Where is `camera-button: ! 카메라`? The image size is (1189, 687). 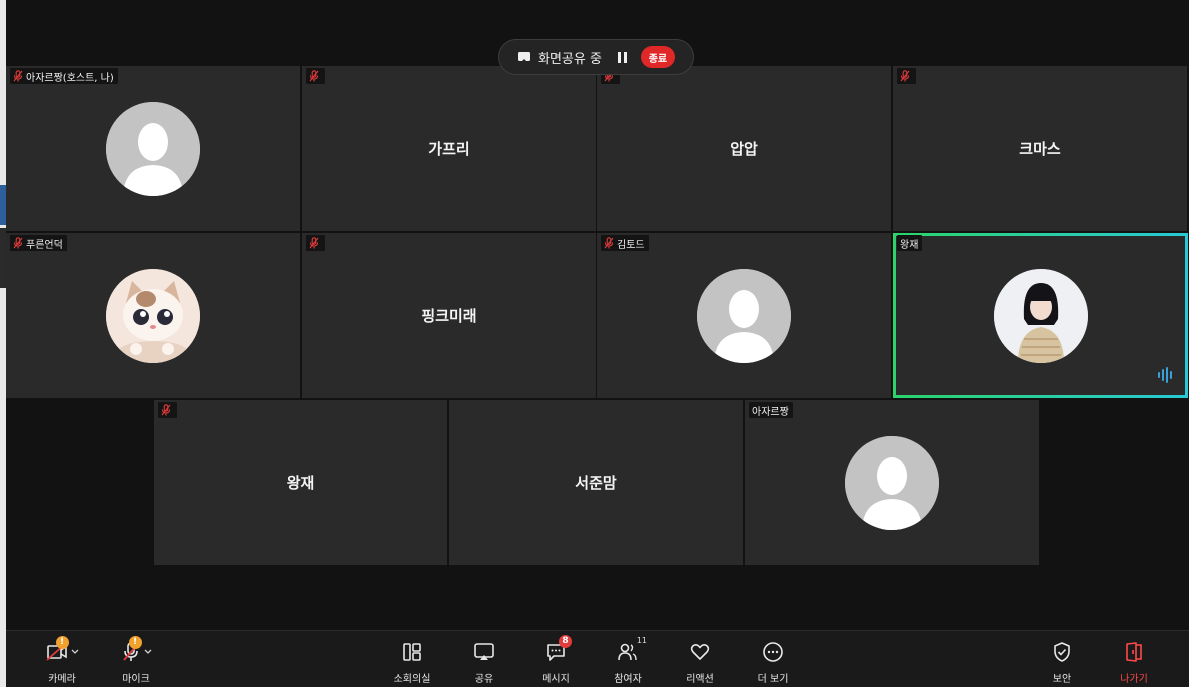 camera-button: ! 카메라 is located at coordinates (62, 660).